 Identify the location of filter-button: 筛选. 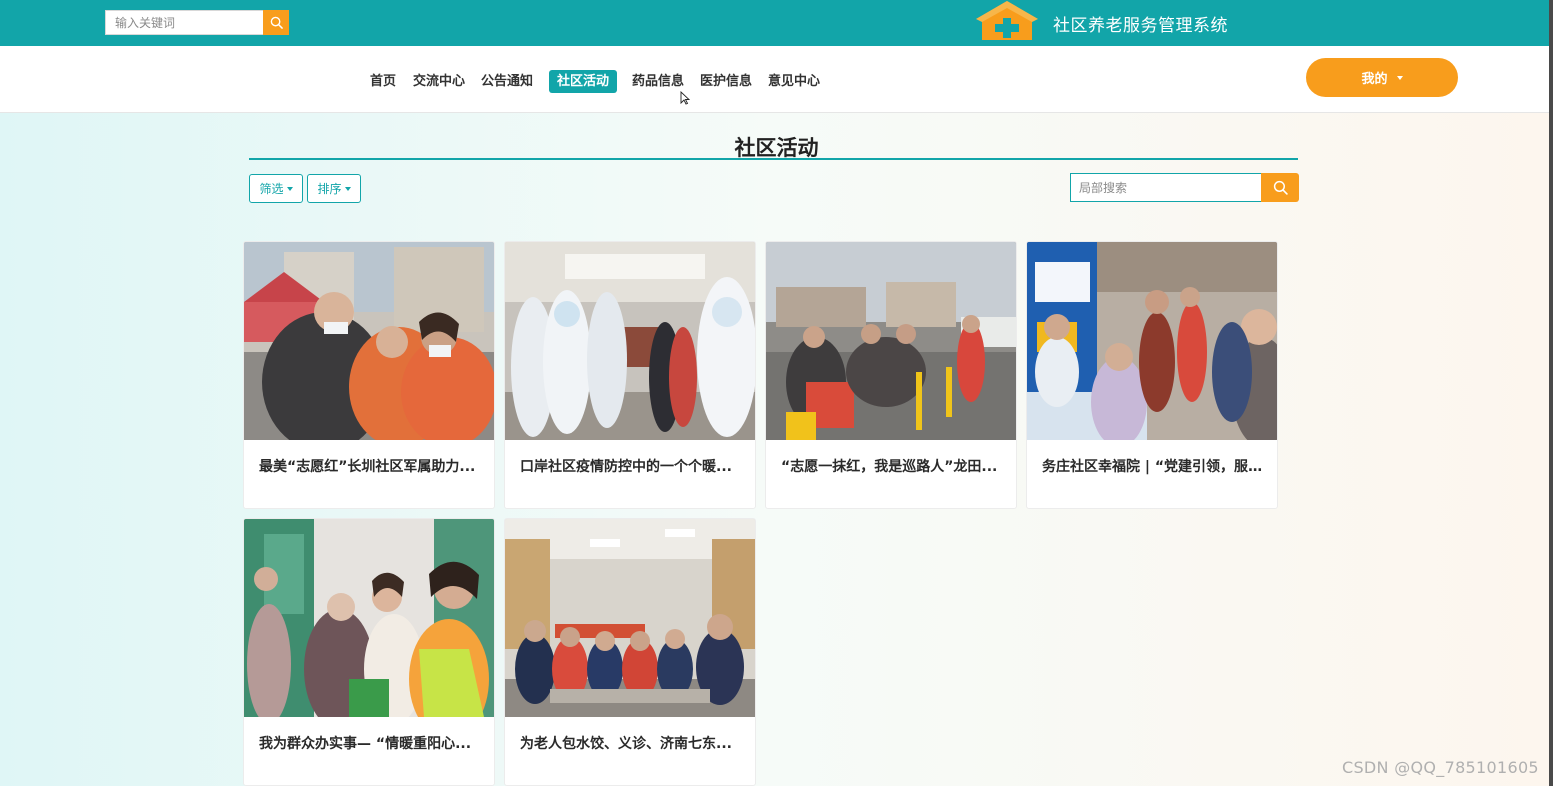
(276, 188).